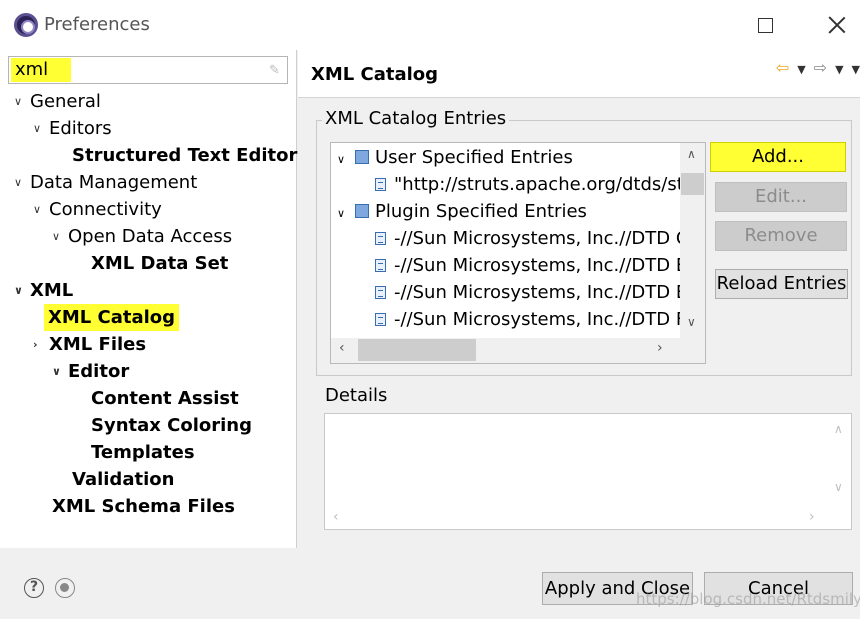 This screenshot has width=860, height=619. What do you see at coordinates (748, 599) in the screenshot?
I see `watermark: https://blog.csdn.net/Rtdsmily` at bounding box center [748, 599].